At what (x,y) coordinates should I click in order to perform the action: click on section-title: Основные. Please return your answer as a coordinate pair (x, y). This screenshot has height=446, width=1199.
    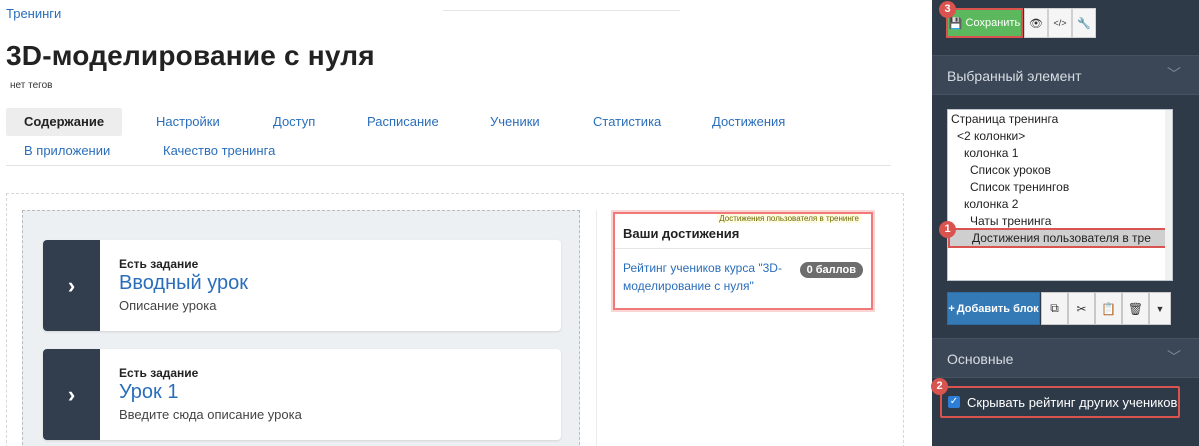
    Looking at the image, I should click on (980, 359).